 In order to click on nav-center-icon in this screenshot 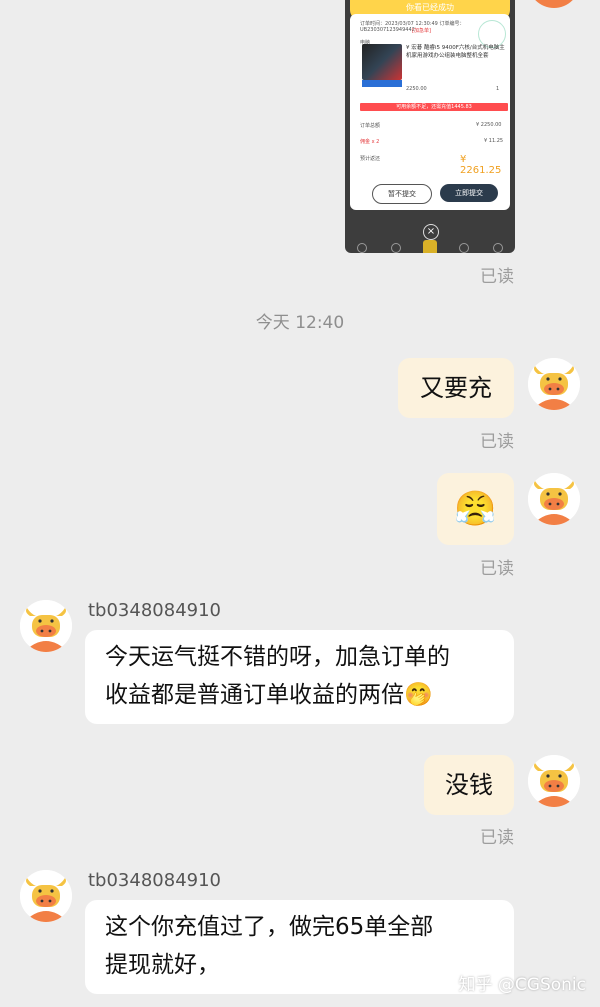, I will do `click(430, 246)`.